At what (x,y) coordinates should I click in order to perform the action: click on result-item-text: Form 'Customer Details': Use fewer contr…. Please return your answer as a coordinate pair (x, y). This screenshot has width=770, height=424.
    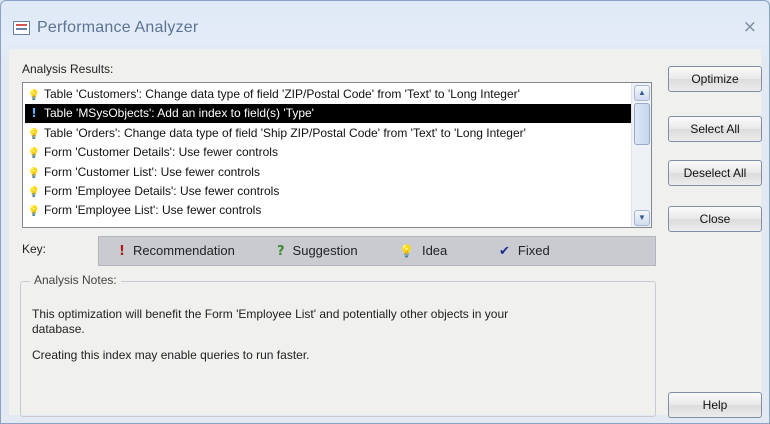
    Looking at the image, I should click on (161, 152).